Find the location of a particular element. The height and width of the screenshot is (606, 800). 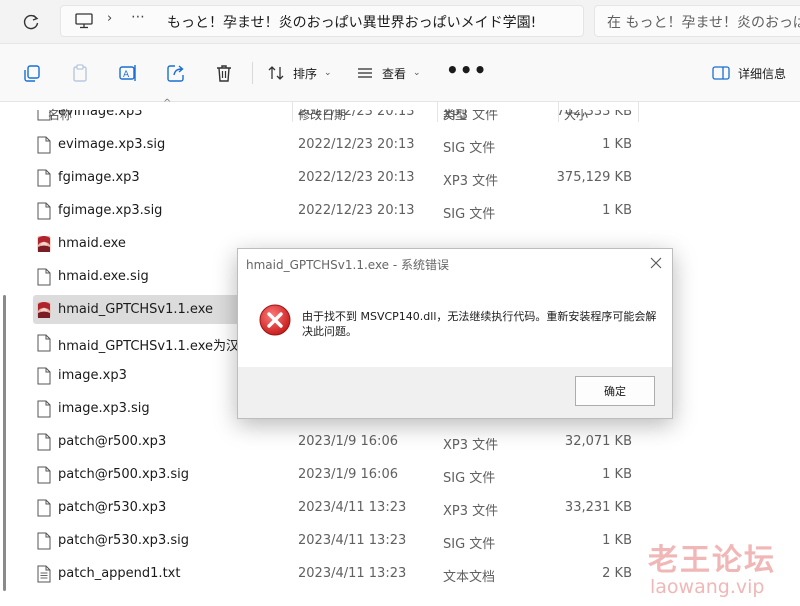

sort-icon is located at coordinates (276, 73).